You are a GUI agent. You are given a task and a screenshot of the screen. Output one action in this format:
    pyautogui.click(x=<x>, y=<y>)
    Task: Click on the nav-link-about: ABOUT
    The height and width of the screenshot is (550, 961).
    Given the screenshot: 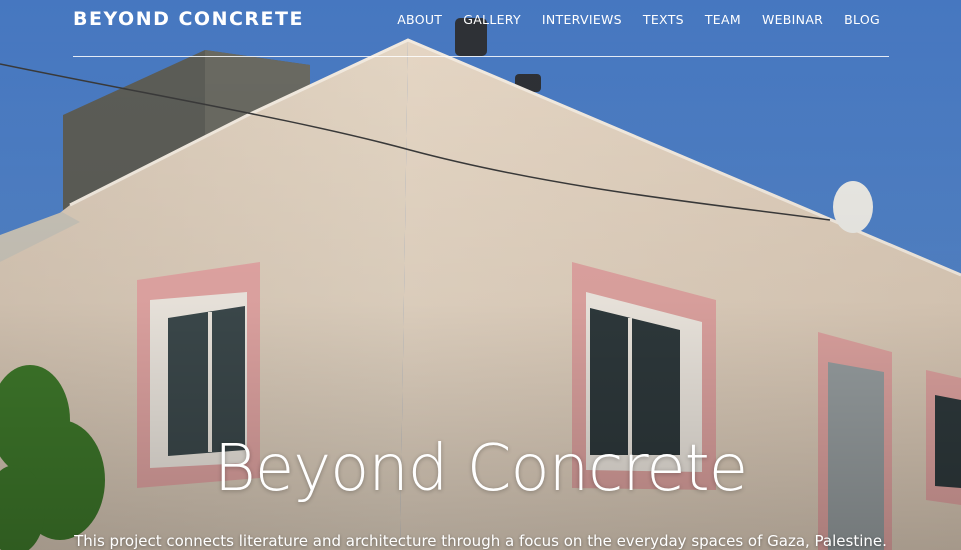 What is the action you would take?
    pyautogui.click(x=419, y=19)
    